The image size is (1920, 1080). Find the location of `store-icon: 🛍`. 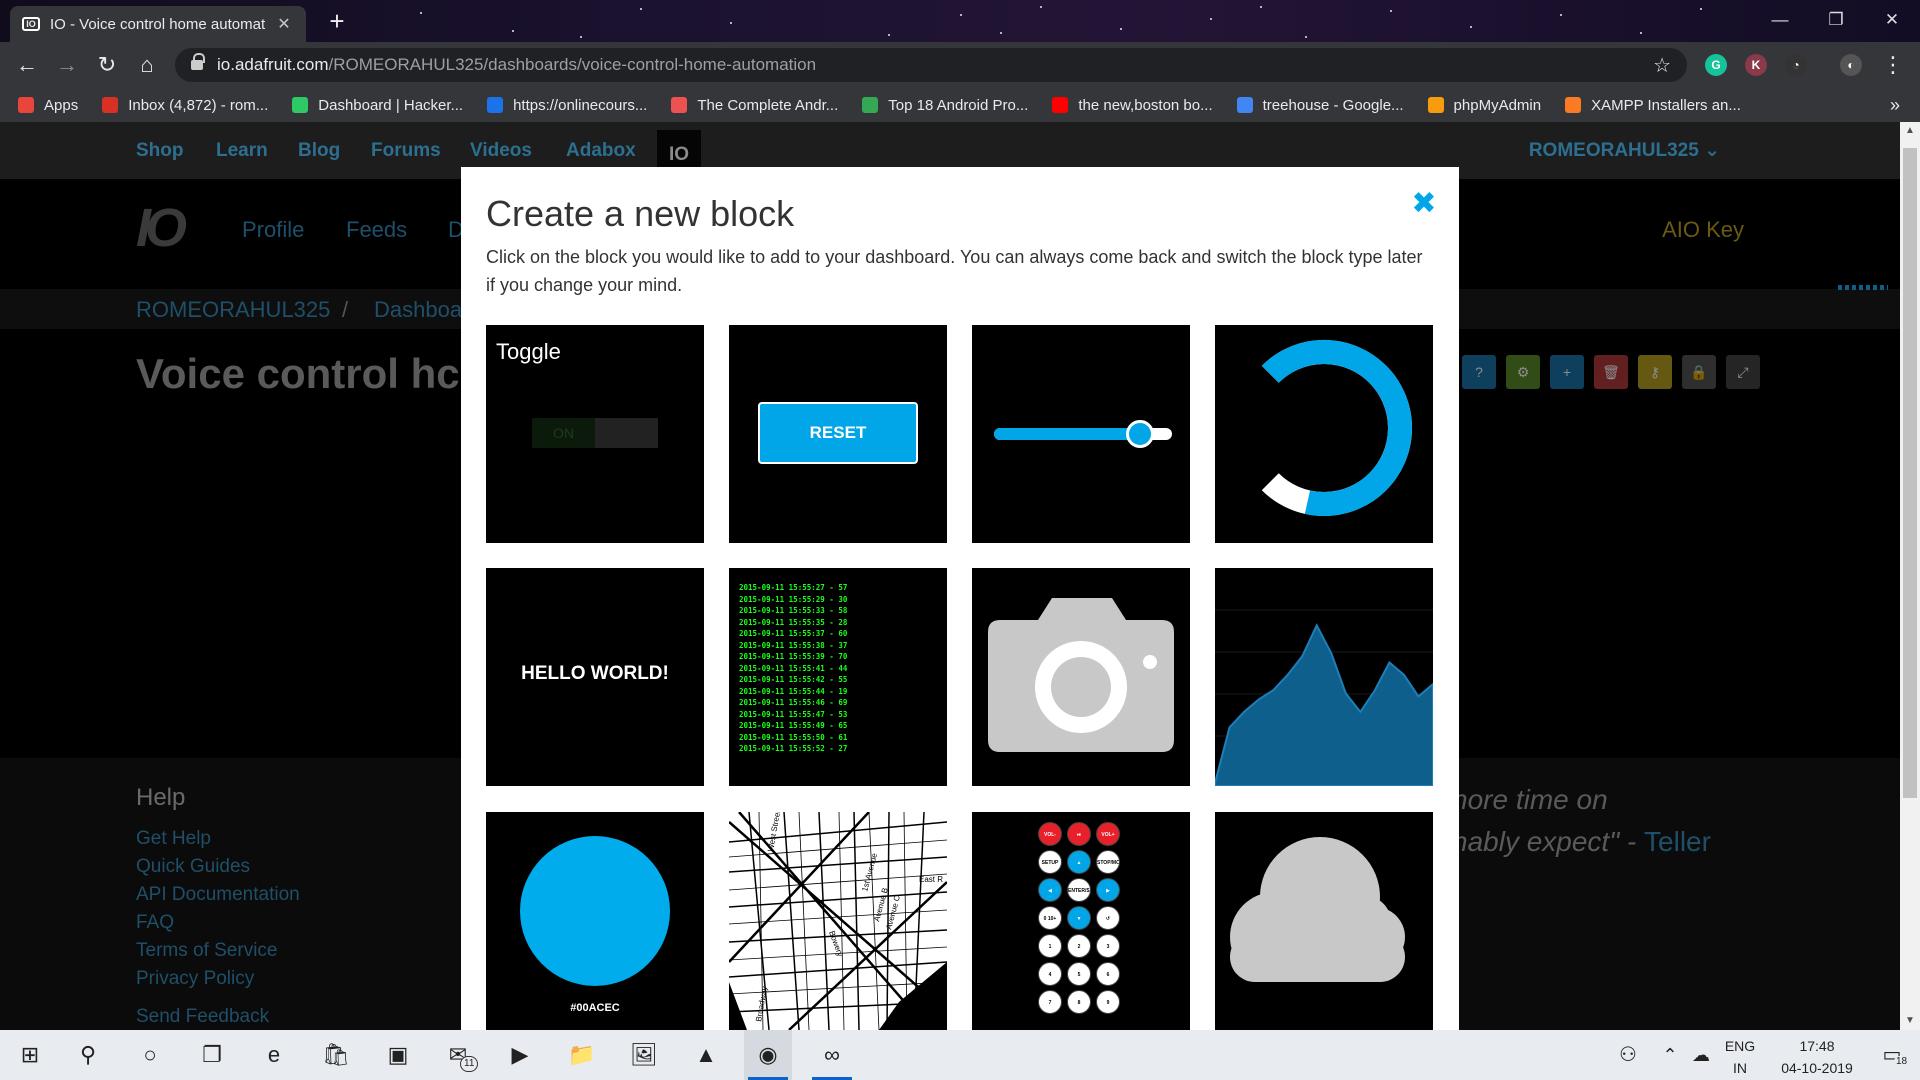

store-icon: 🛍 is located at coordinates (336, 1055).